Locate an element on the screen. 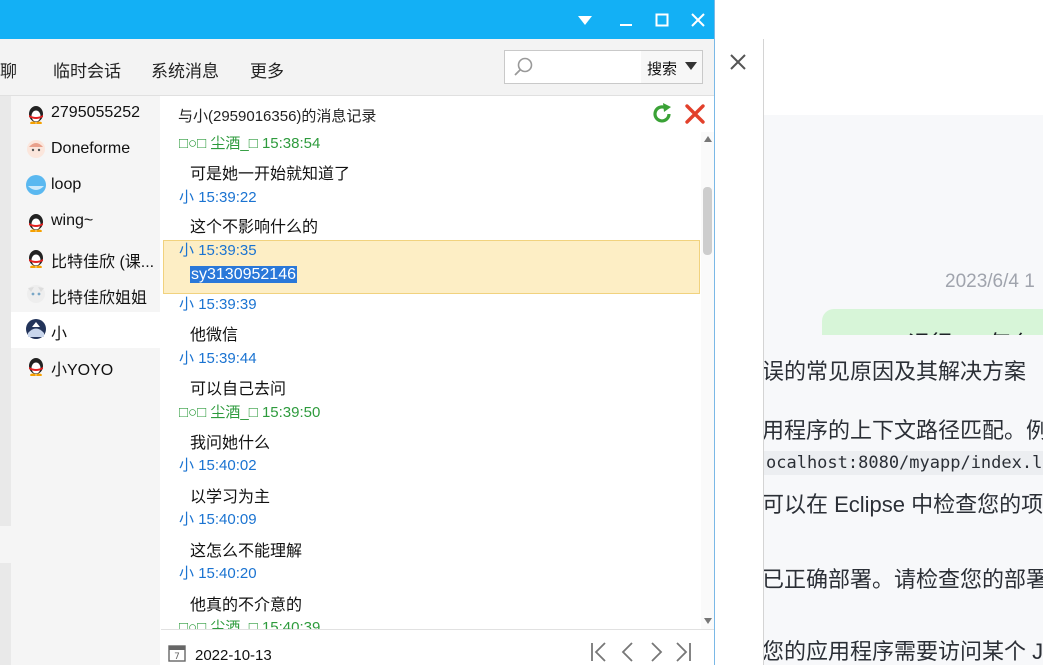 Image resolution: width=1043 pixels, height=666 pixels. contact-item-selected: 小 is located at coordinates (85, 330).